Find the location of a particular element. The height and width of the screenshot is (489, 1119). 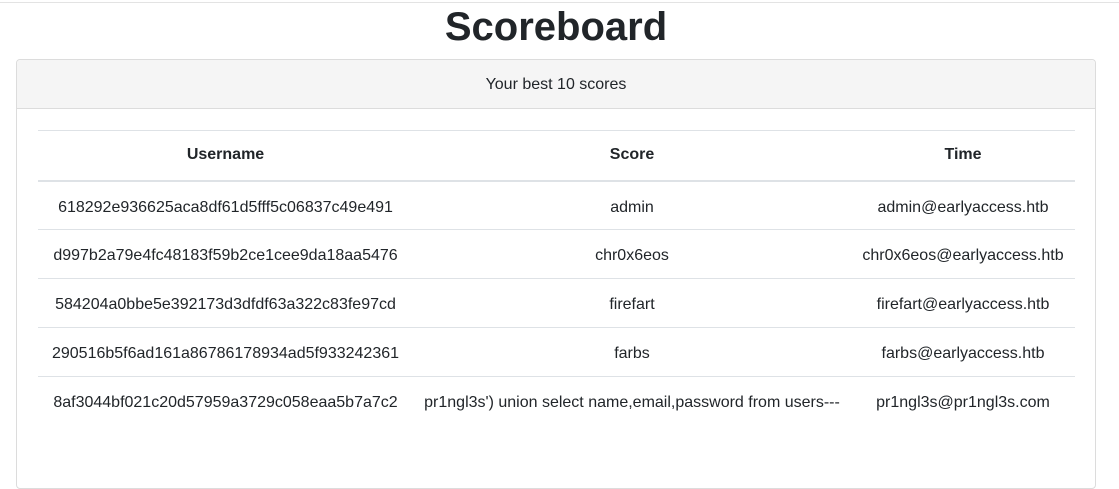

cell-score: admin is located at coordinates (632, 205).